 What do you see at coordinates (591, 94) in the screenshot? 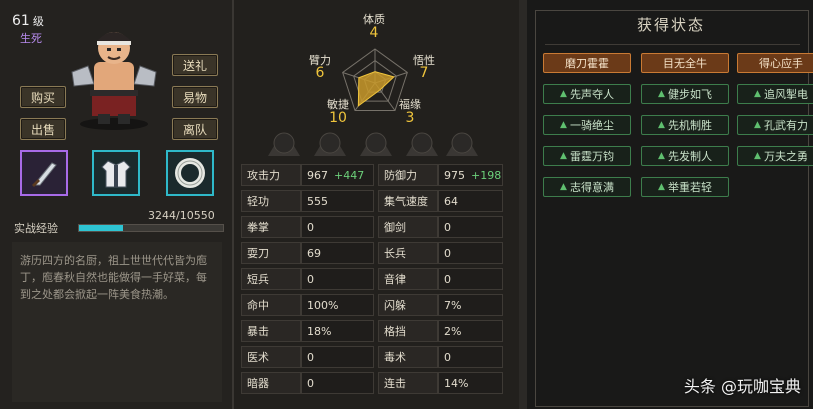
I see `status-tag-label: 先声夺人` at bounding box center [591, 94].